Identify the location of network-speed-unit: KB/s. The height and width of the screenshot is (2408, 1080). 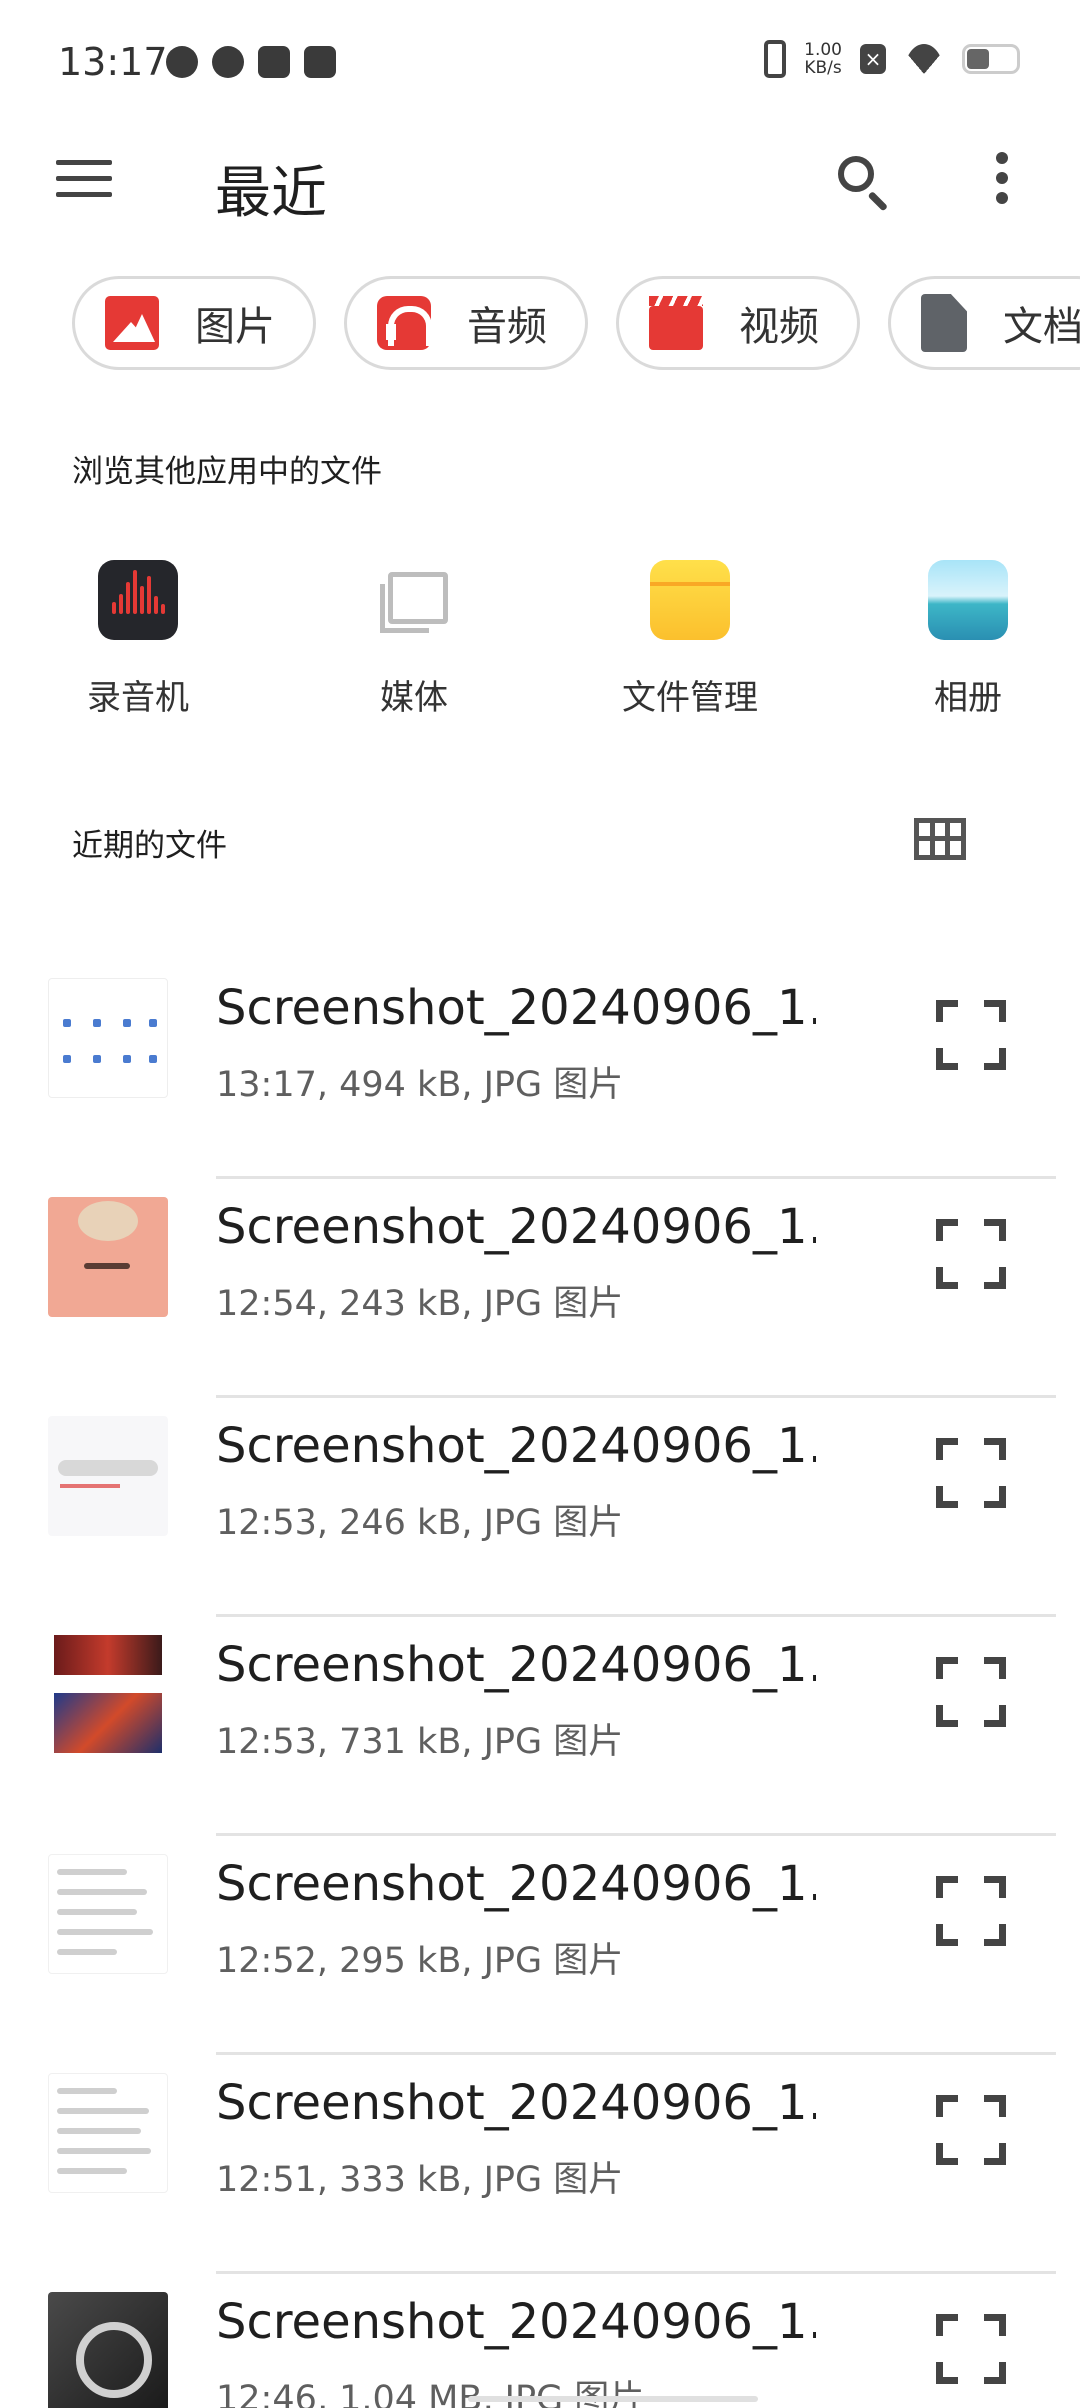
(823, 68).